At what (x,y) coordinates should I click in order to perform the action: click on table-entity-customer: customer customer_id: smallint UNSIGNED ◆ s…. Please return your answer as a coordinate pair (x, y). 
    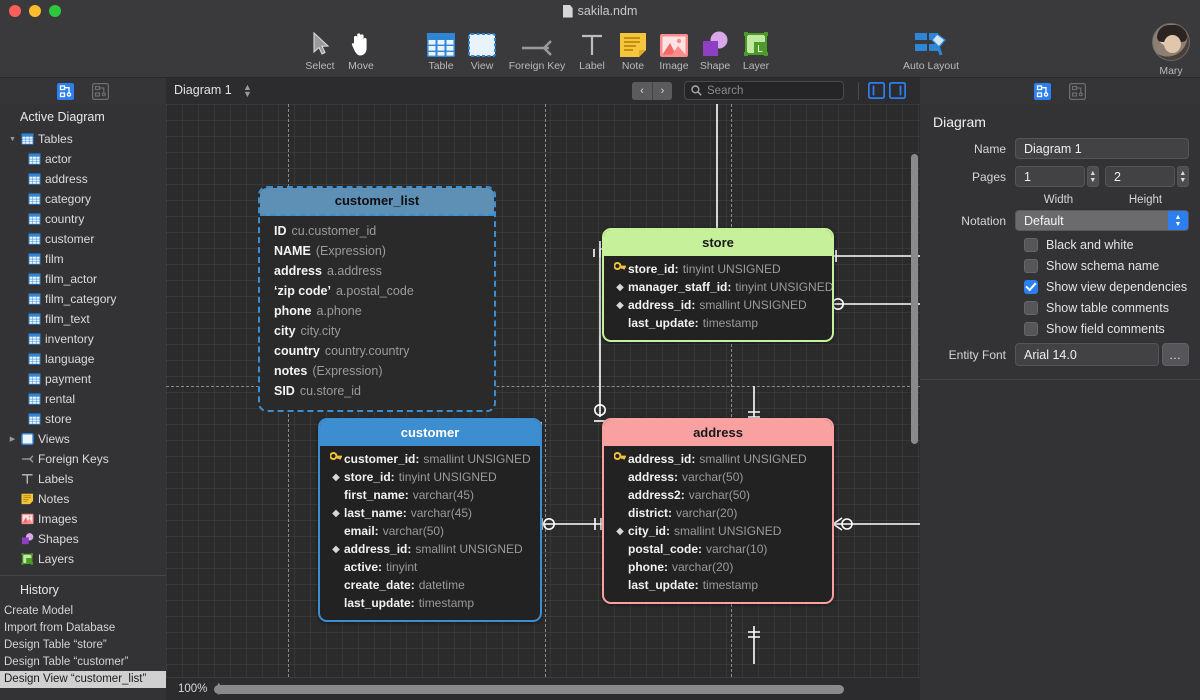
    Looking at the image, I should click on (430, 520).